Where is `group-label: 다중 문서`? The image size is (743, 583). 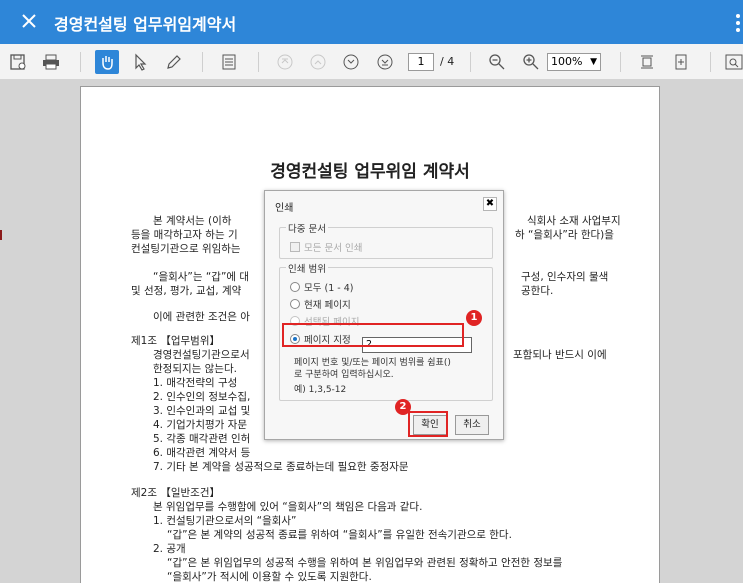
group-label: 다중 문서 is located at coordinates (307, 228).